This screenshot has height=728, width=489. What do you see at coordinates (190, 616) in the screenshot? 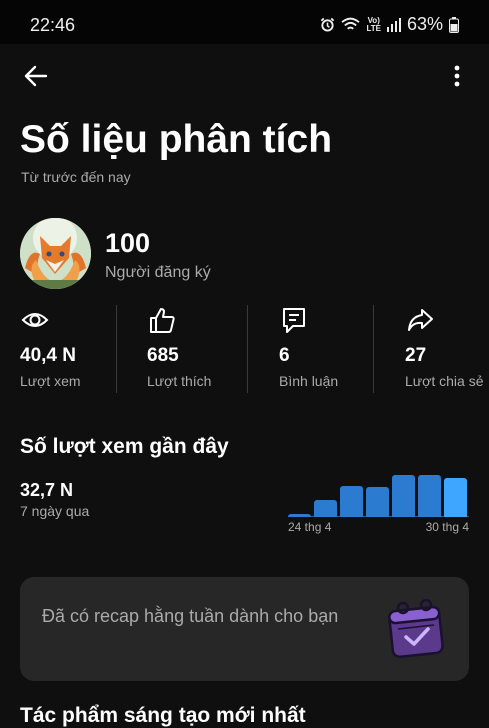
I see `weekly-recap-text: Đã có recap hằng tuần dành cho bạn` at bounding box center [190, 616].